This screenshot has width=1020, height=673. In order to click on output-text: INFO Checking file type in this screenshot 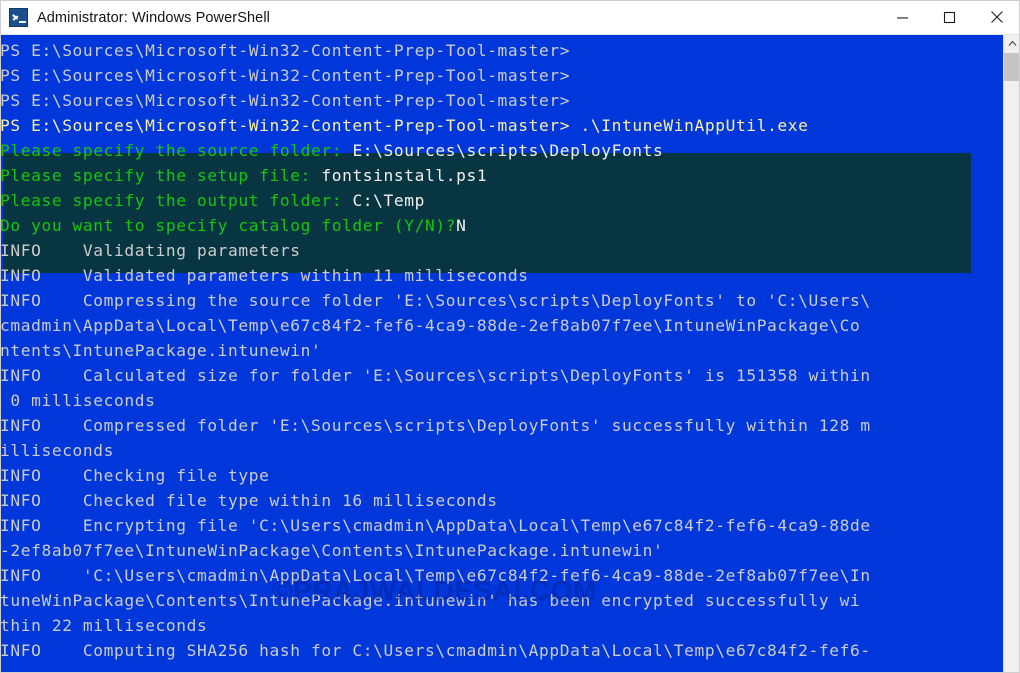, I will do `click(135, 475)`.